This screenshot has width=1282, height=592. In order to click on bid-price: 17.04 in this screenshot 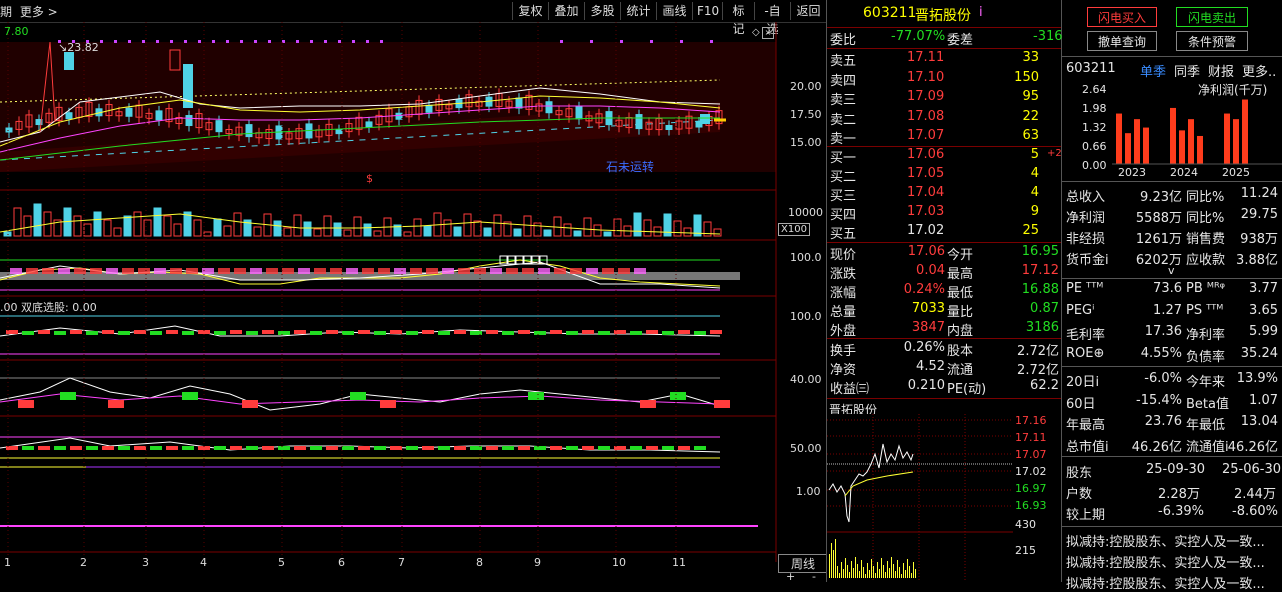, I will do `click(925, 192)`.